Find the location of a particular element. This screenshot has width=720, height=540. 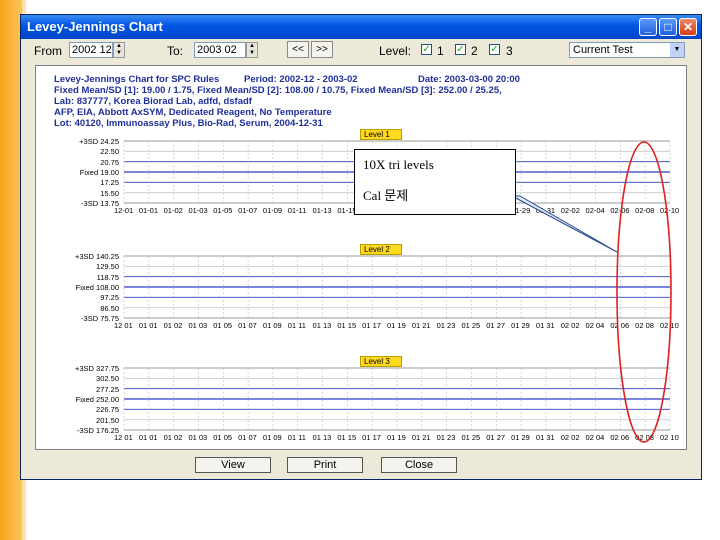

highlight-ellipse is located at coordinates (644, 292).